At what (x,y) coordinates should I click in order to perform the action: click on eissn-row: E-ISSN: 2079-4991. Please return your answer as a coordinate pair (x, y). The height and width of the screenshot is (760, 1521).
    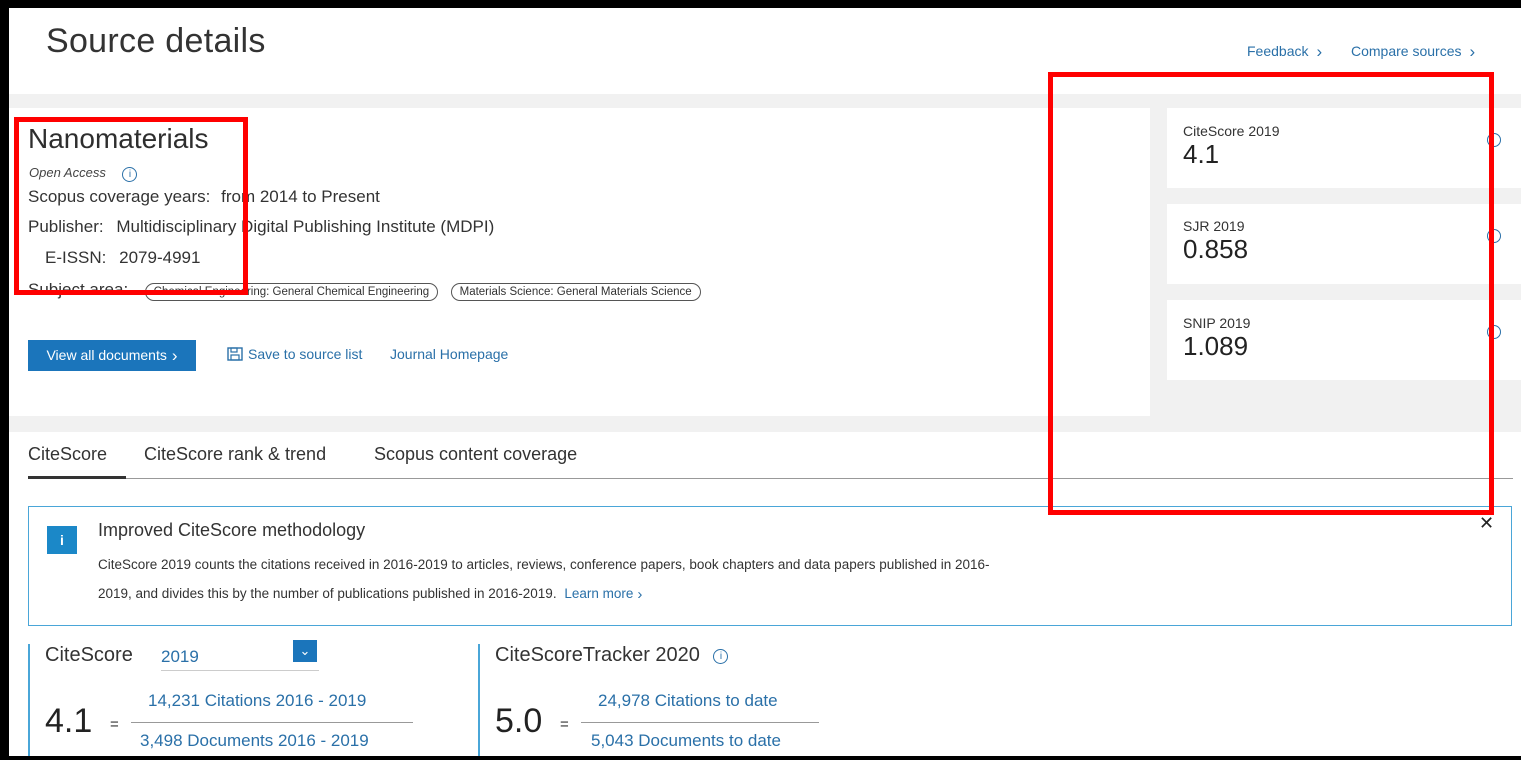
    Looking at the image, I should click on (122, 258).